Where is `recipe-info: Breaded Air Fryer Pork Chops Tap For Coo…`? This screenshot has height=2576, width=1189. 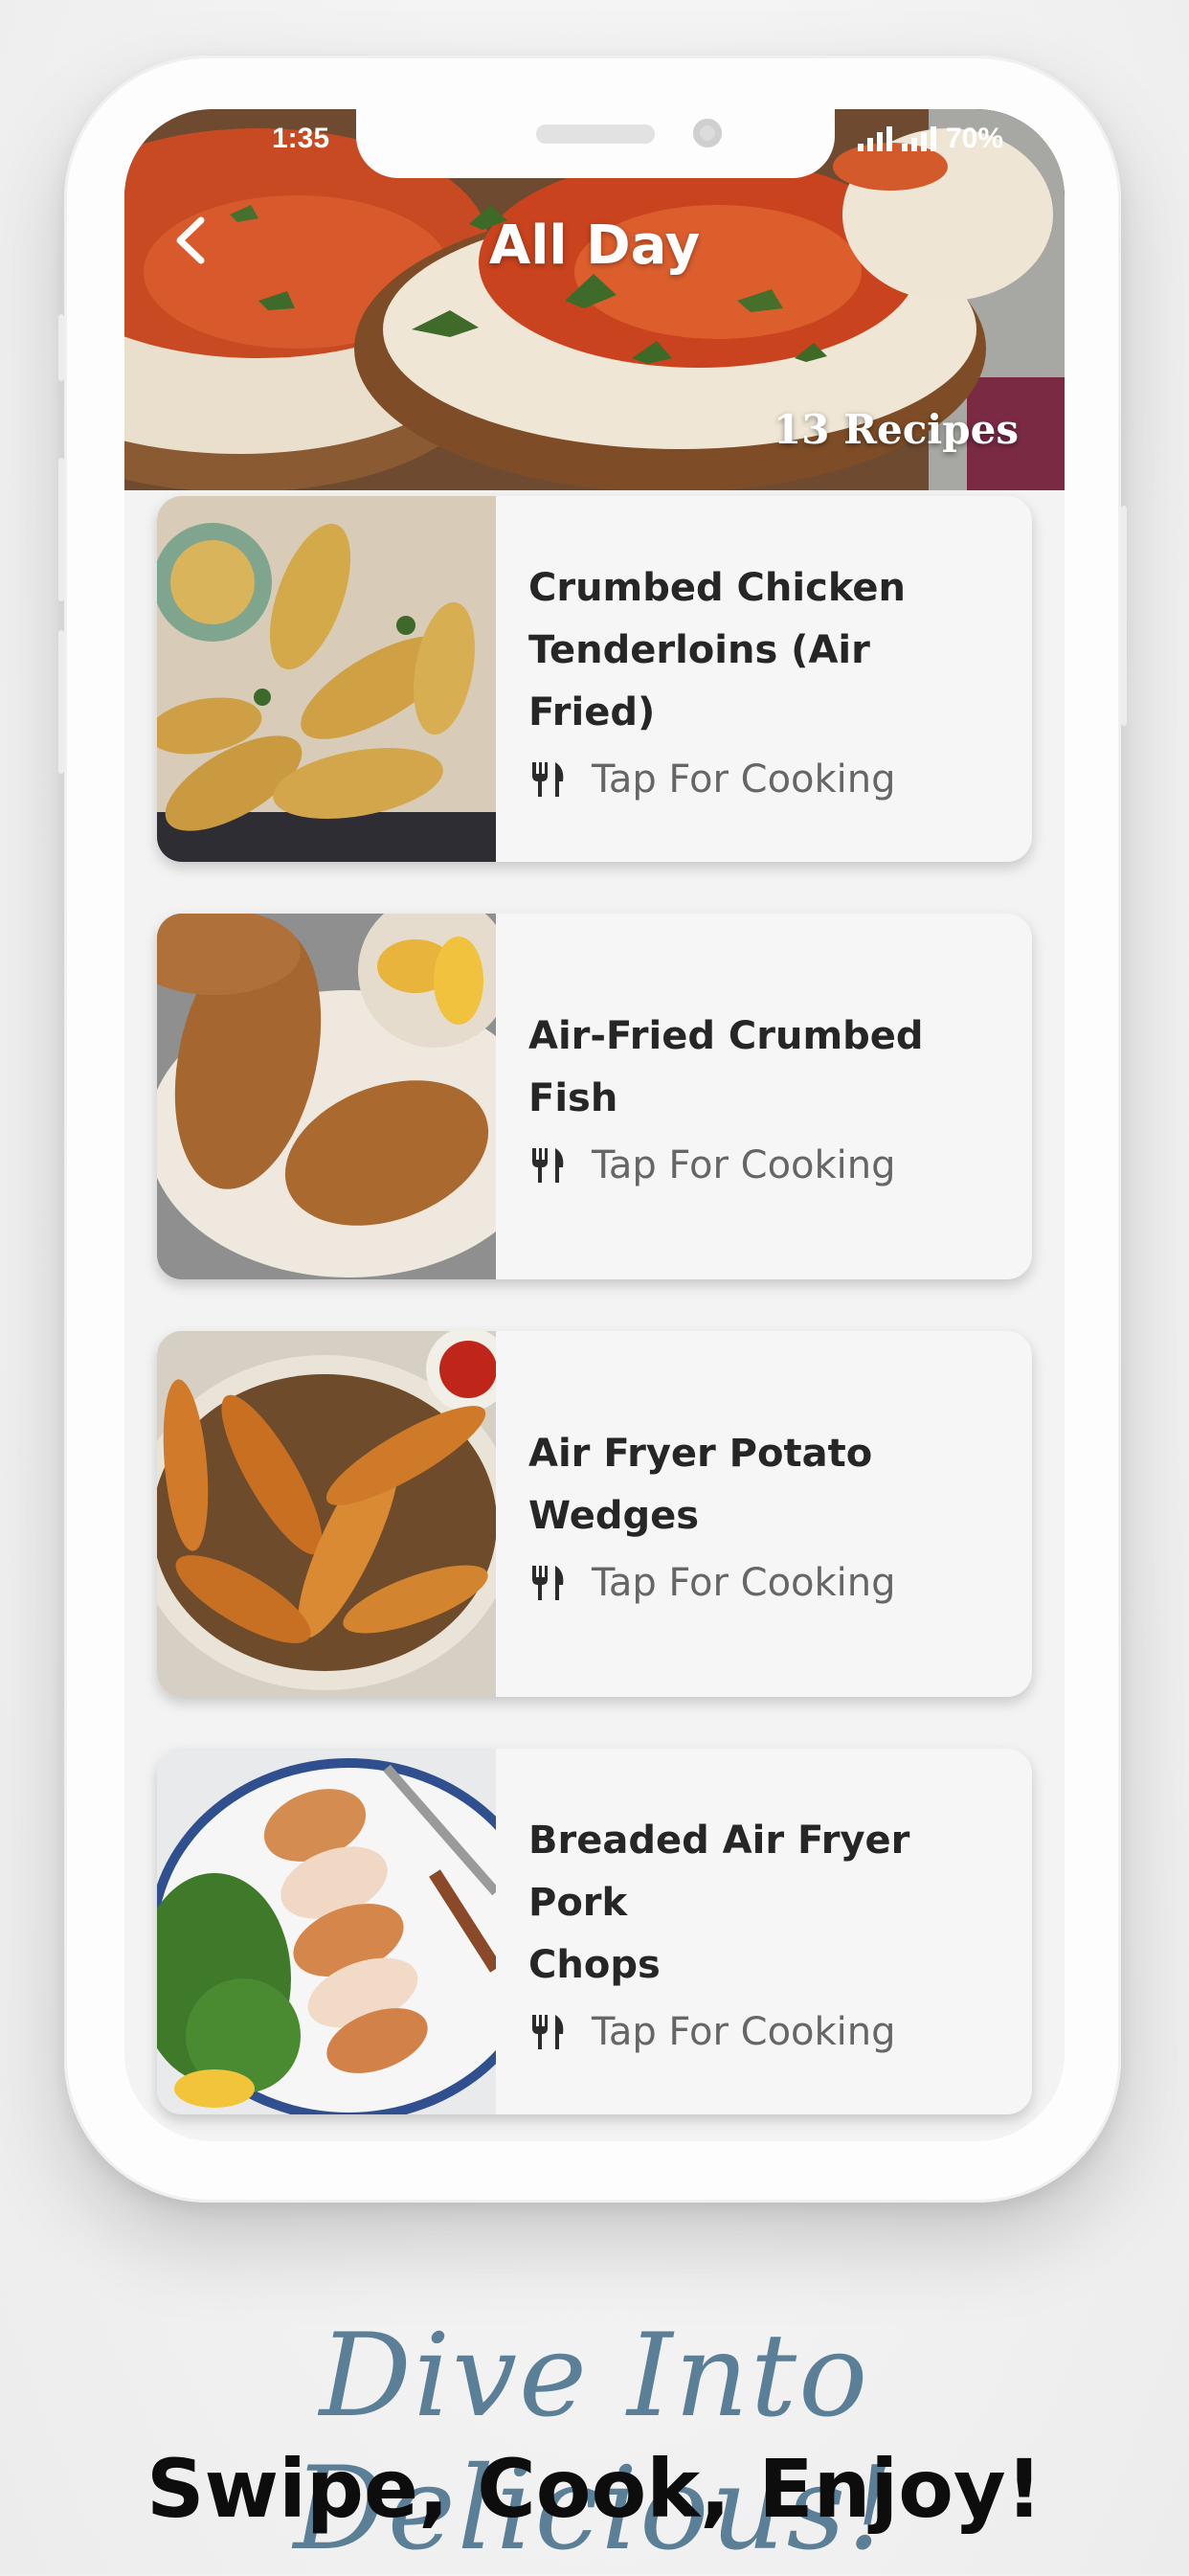
recipe-info: Breaded Air Fryer Pork Chops Tap For Coo… is located at coordinates (768, 1931).